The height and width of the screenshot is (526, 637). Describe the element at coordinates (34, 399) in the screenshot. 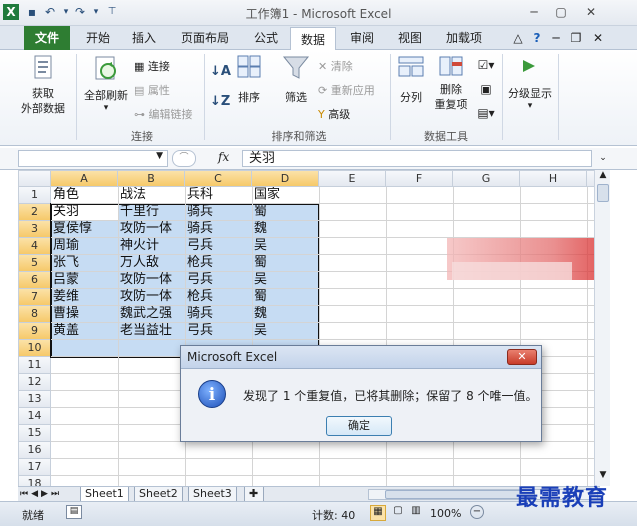

I see `row-header-13: 13` at that location.